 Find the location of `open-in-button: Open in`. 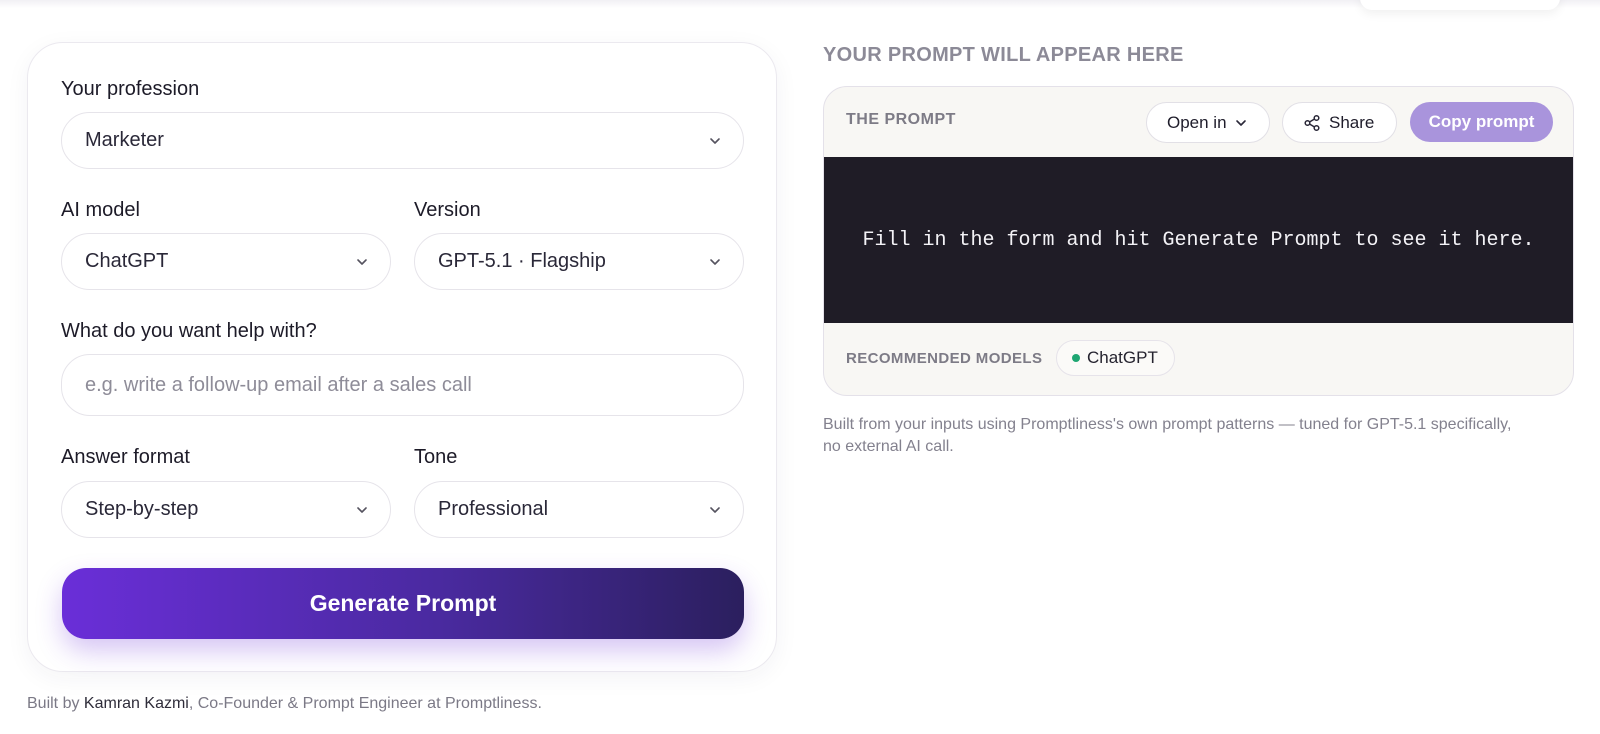

open-in-button: Open in is located at coordinates (1208, 122).